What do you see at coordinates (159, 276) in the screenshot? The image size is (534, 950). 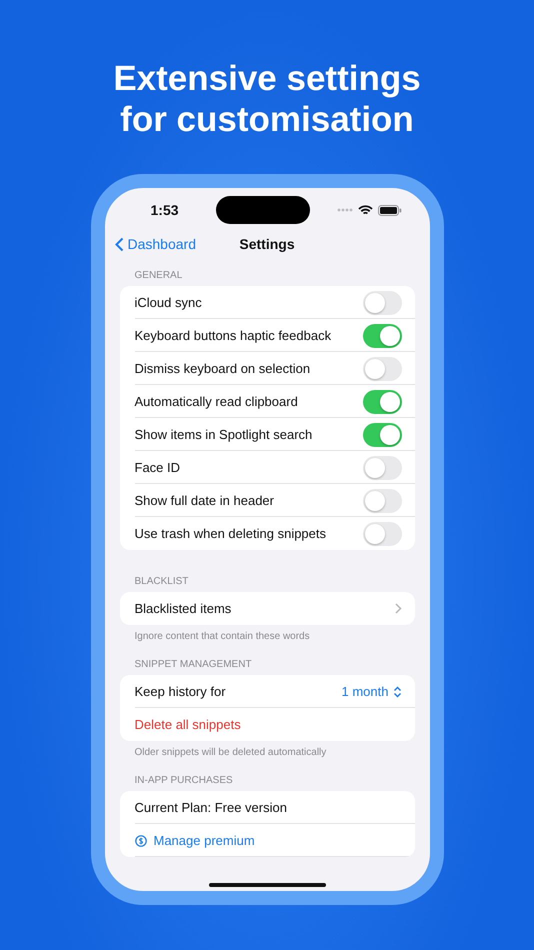 I see `section-header: GENERAL` at bounding box center [159, 276].